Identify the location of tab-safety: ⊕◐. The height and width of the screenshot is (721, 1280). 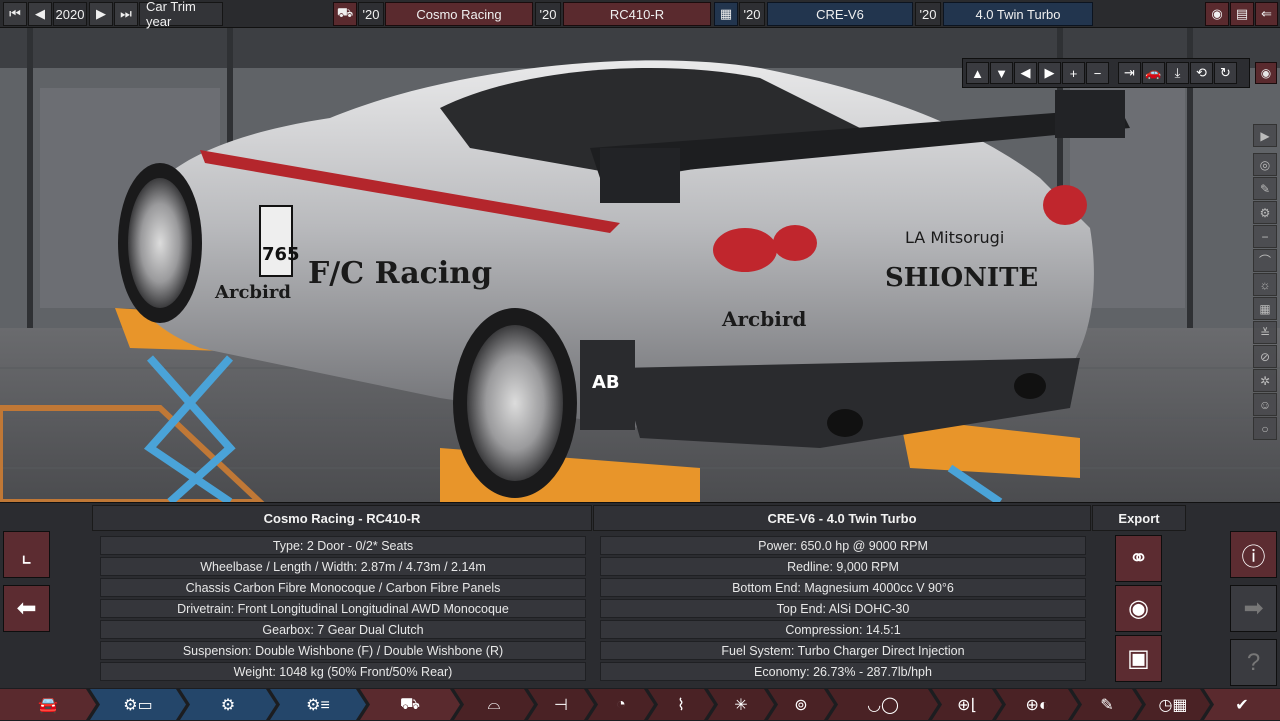
(1037, 704).